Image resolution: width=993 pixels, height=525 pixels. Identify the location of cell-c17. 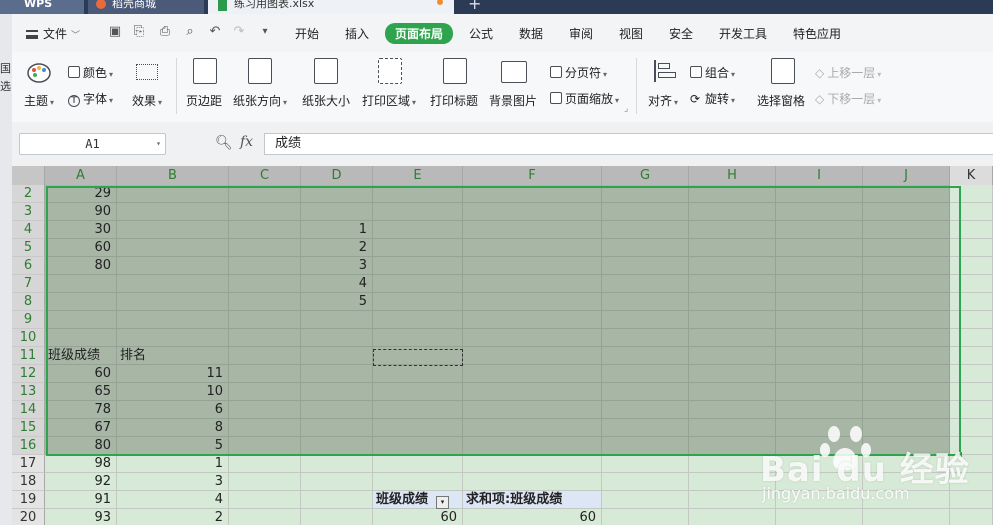
(265, 464).